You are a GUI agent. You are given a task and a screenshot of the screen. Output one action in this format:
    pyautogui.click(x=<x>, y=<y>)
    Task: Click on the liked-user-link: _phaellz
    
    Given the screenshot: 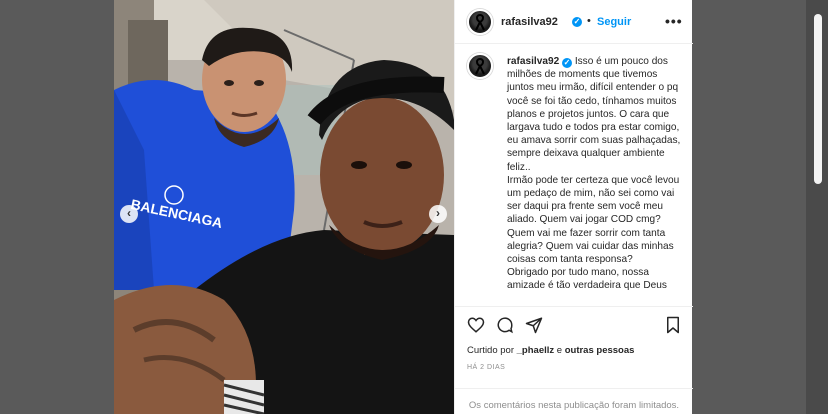 What is the action you would take?
    pyautogui.click(x=536, y=350)
    